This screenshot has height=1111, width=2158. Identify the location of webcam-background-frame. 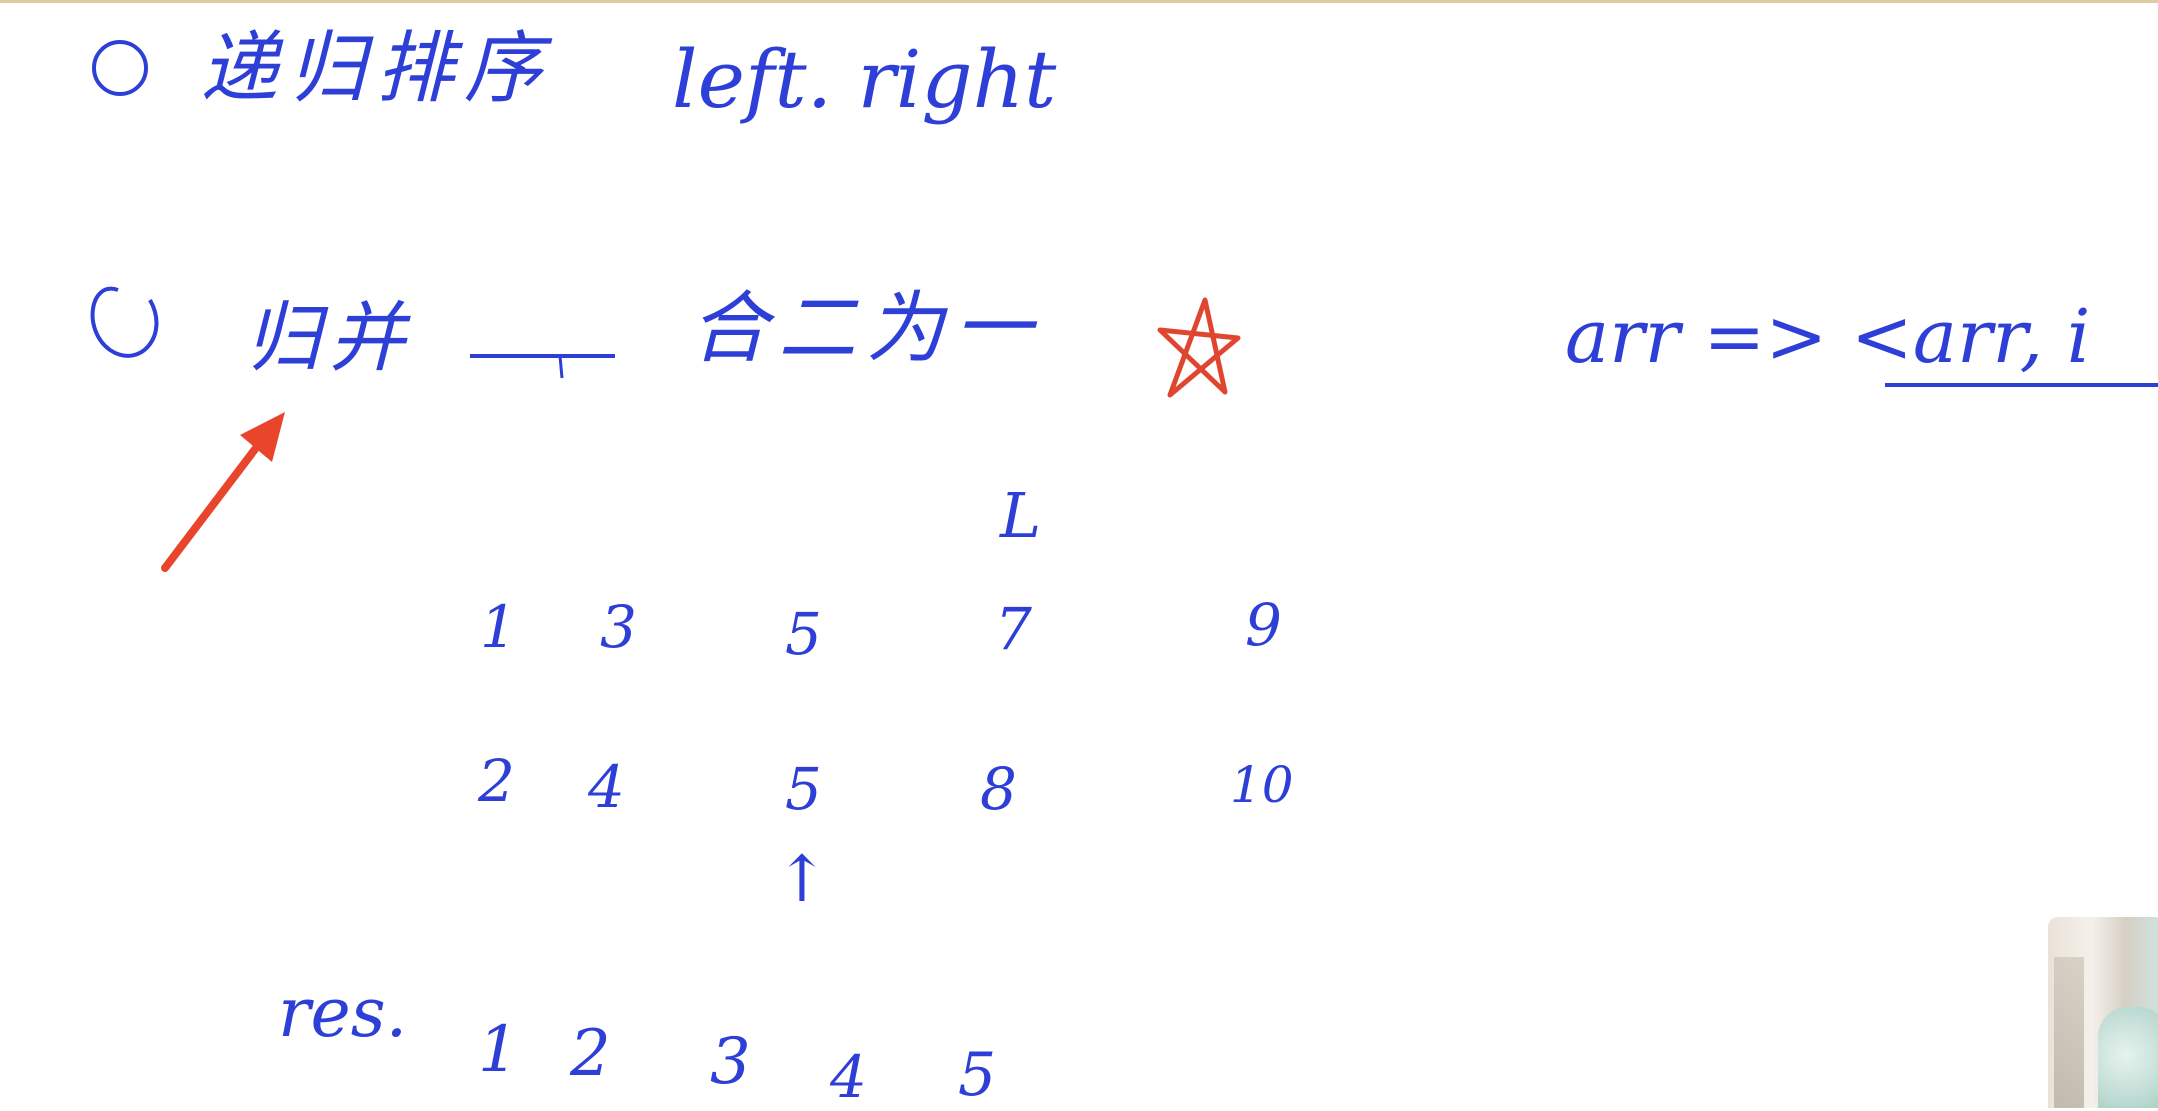
(2069, 1032).